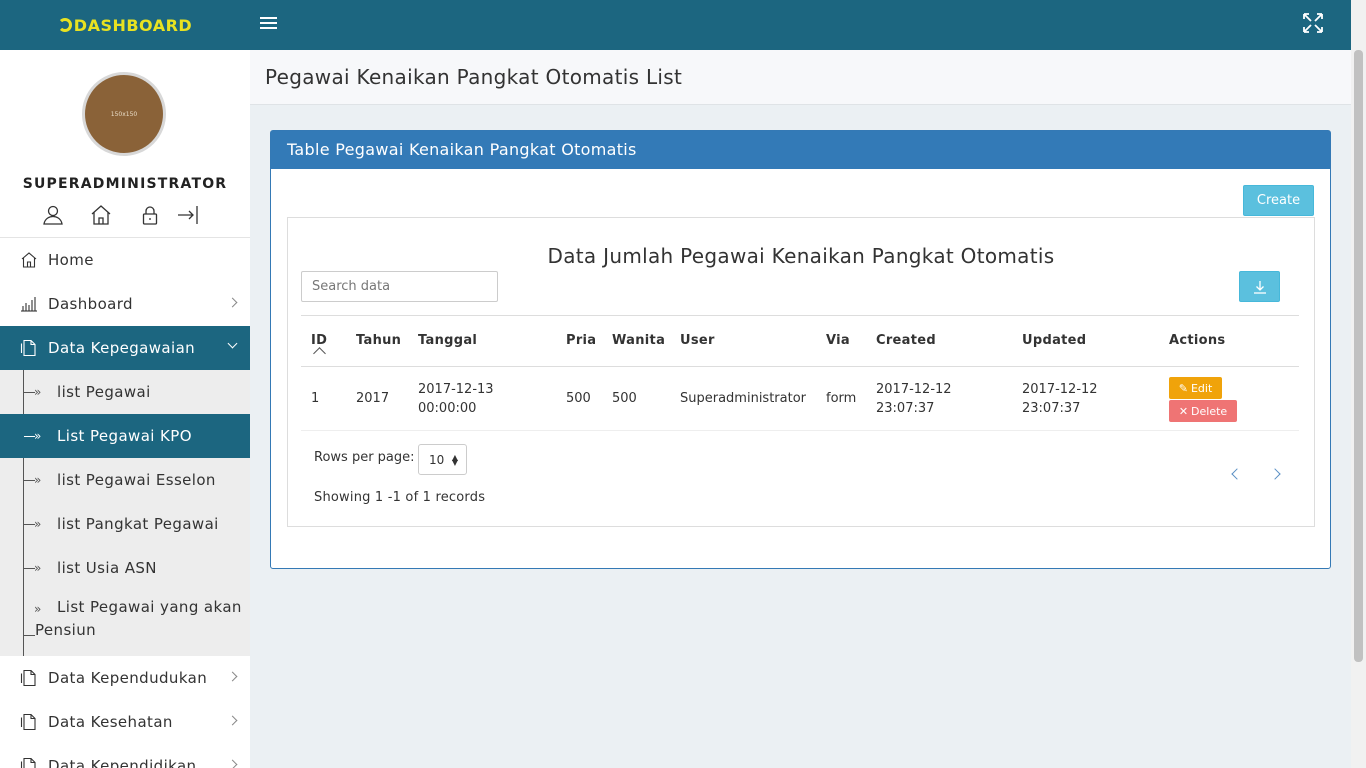 The image size is (1366, 768). I want to click on fullscreen-icon, so click(1313, 23).